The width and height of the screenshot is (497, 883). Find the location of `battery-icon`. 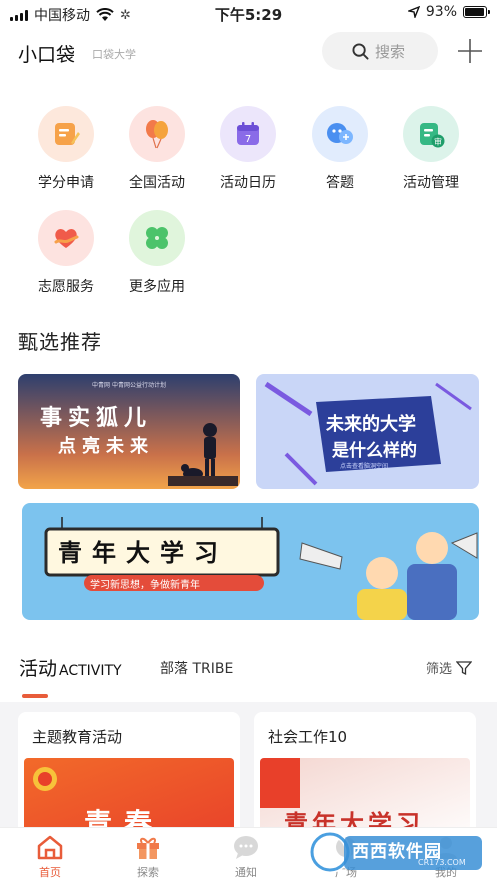

battery-icon is located at coordinates (476, 12).